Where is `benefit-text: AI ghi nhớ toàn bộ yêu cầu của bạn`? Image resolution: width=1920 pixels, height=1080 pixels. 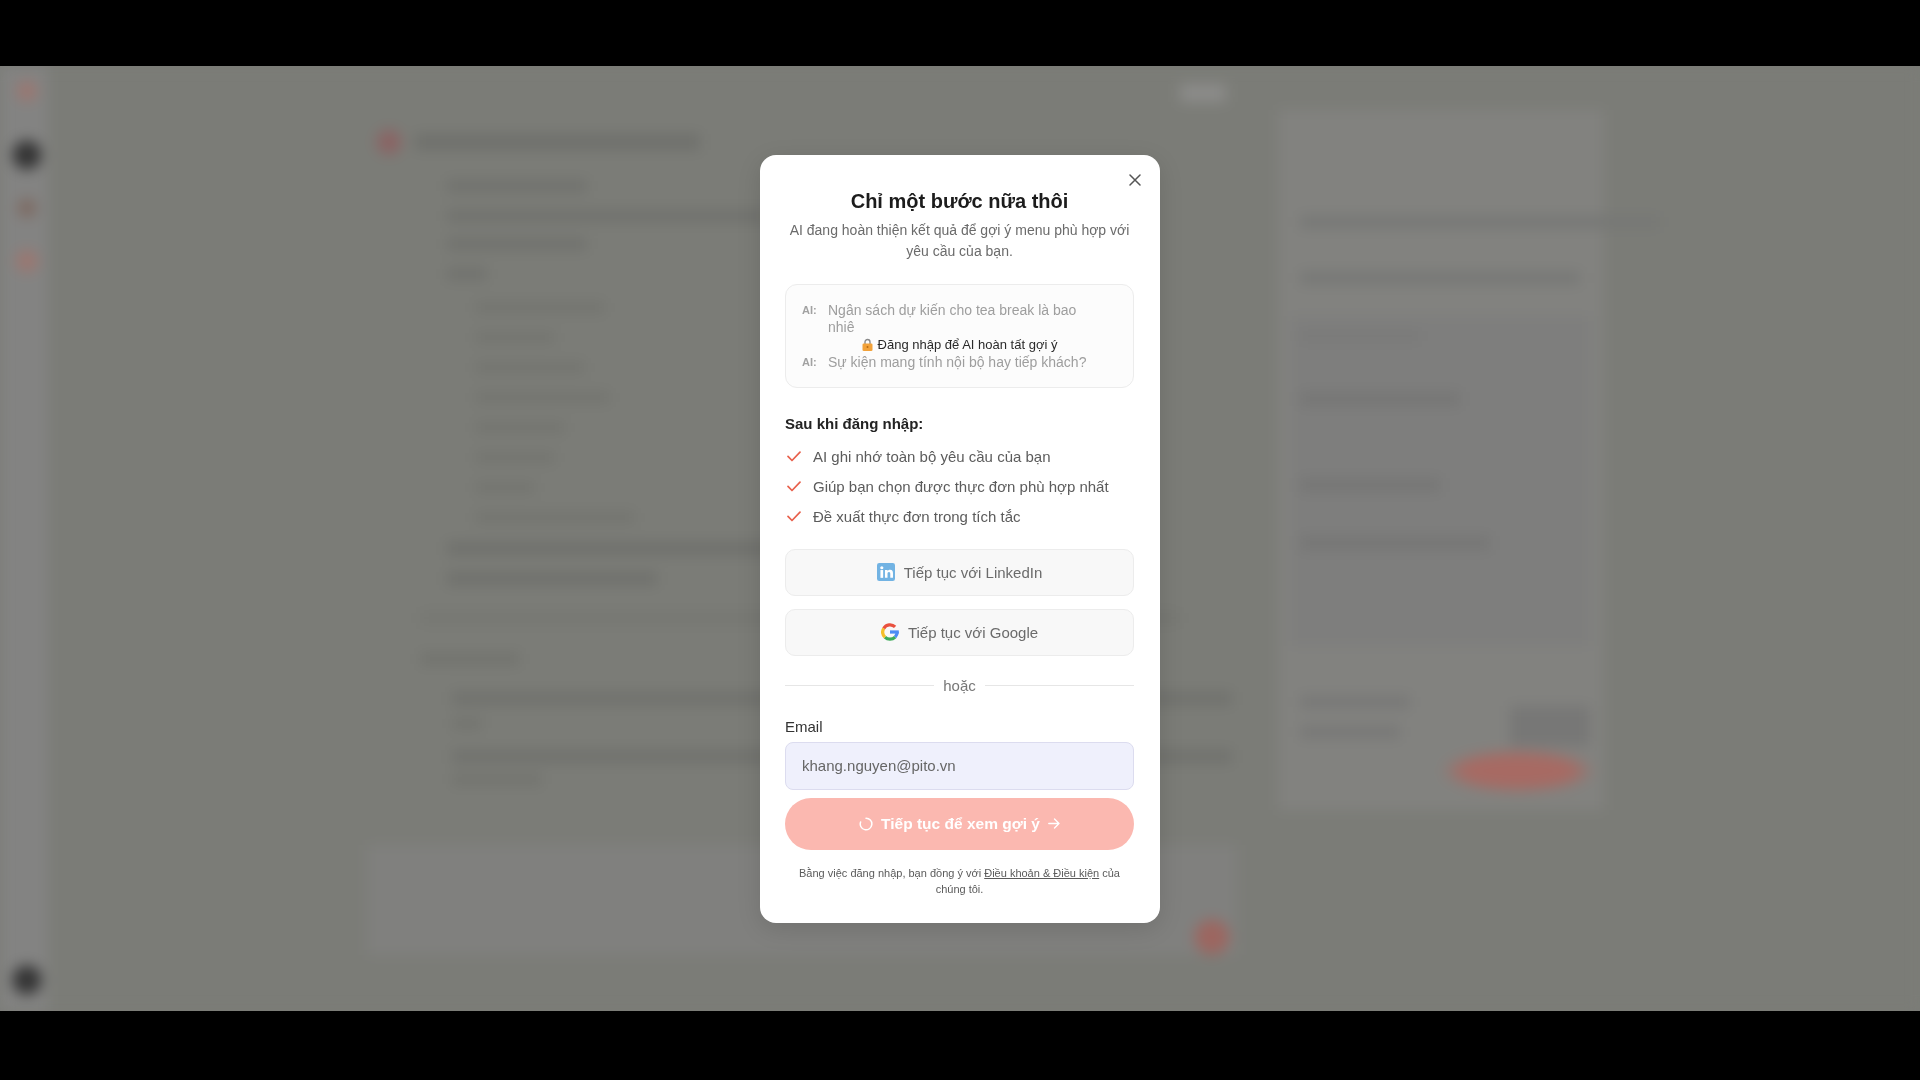
benefit-text: AI ghi nhớ toàn bộ yêu cầu của bạn is located at coordinates (932, 456).